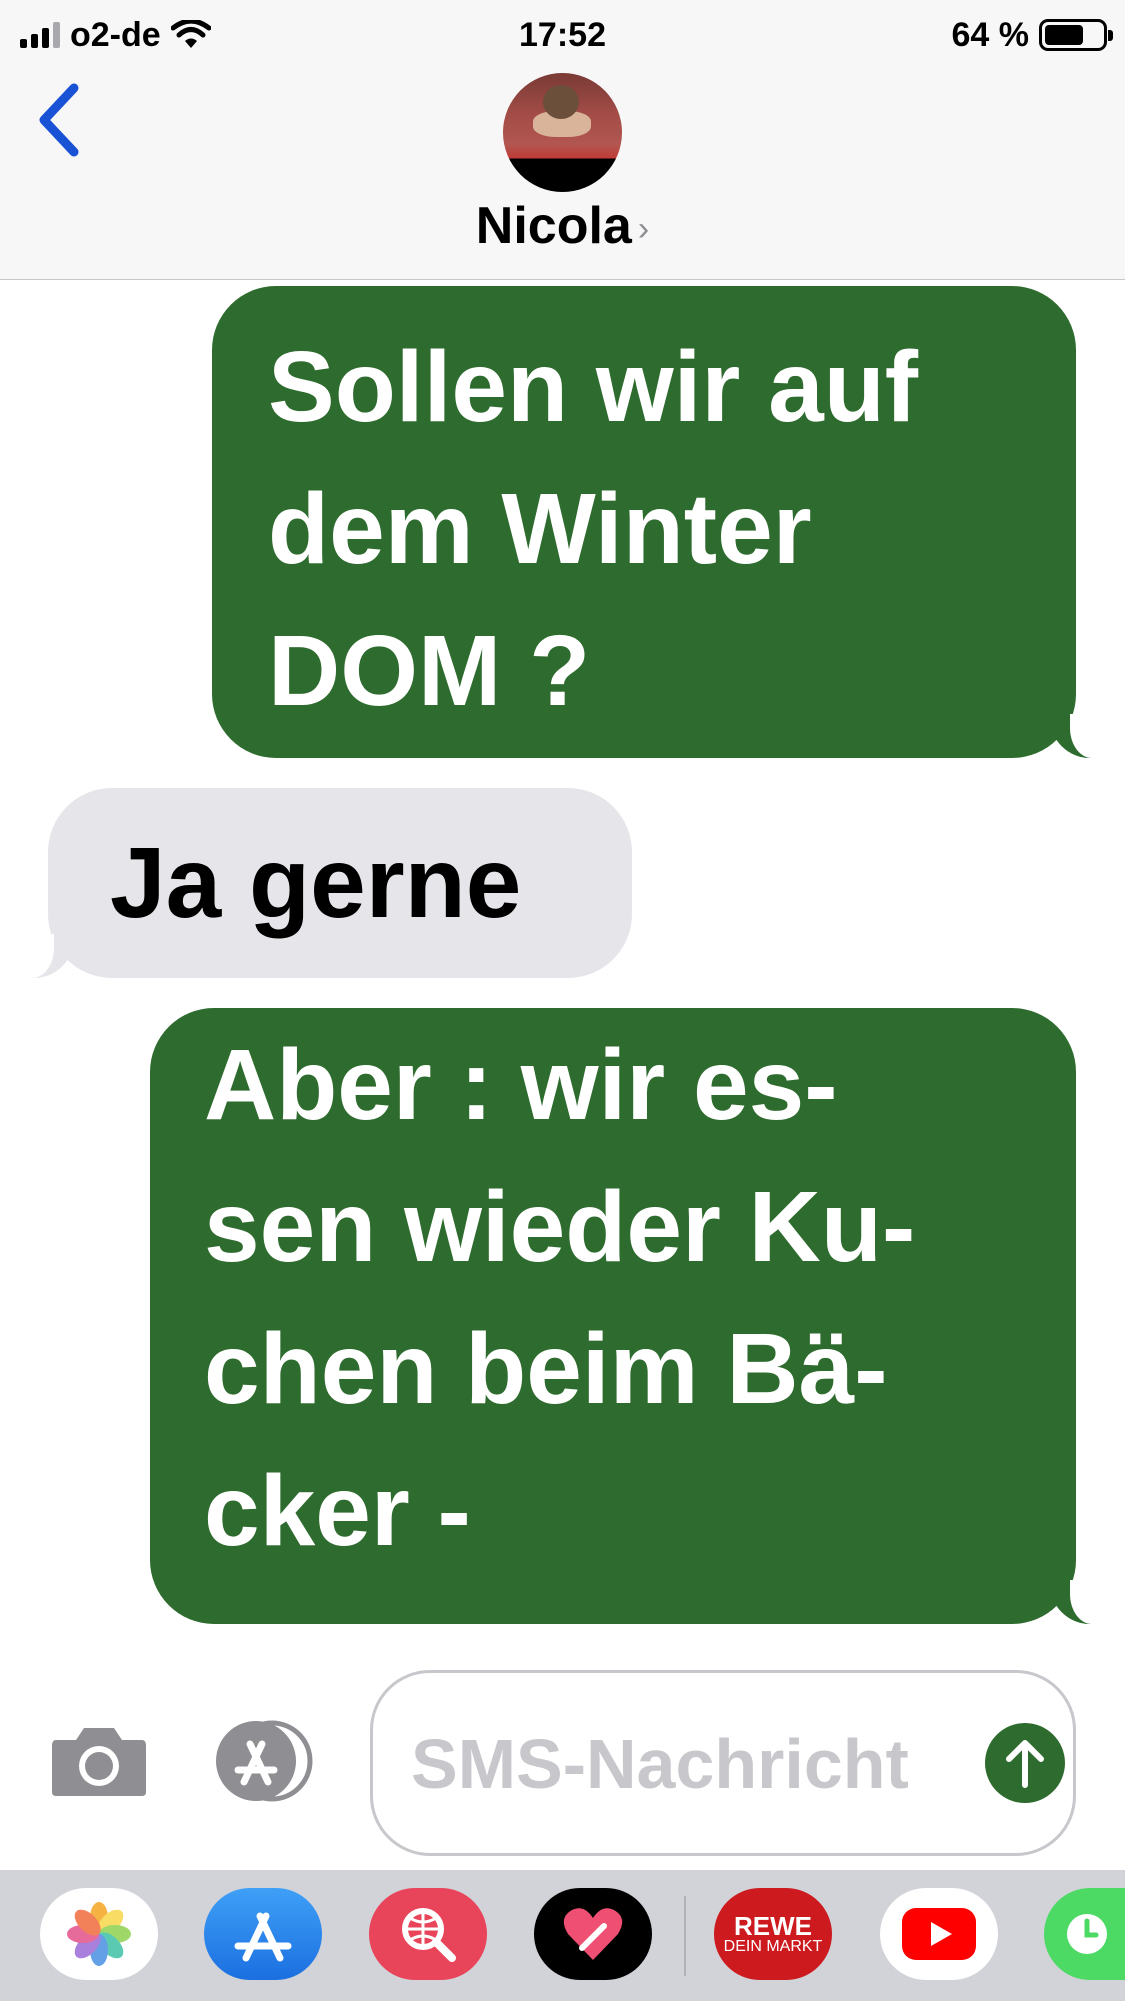  Describe the element at coordinates (593, 387) in the screenshot. I see `message-line: Sollen wir auf` at that location.